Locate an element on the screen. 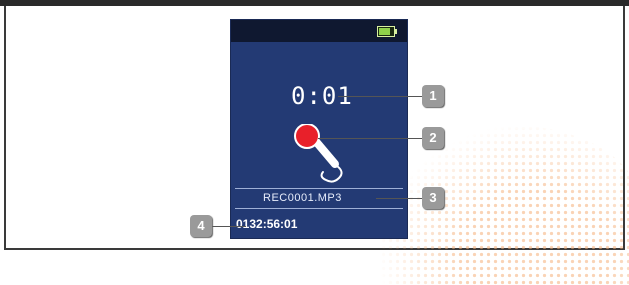  callout-badge-3: 3 is located at coordinates (433, 198).